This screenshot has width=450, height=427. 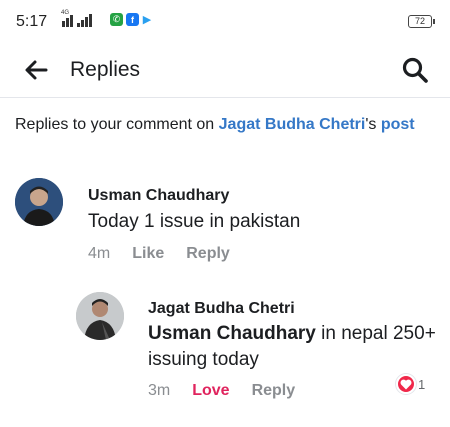 What do you see at coordinates (232, 391) in the screenshot?
I see `comment-actions: 3m Love Reply` at bounding box center [232, 391].